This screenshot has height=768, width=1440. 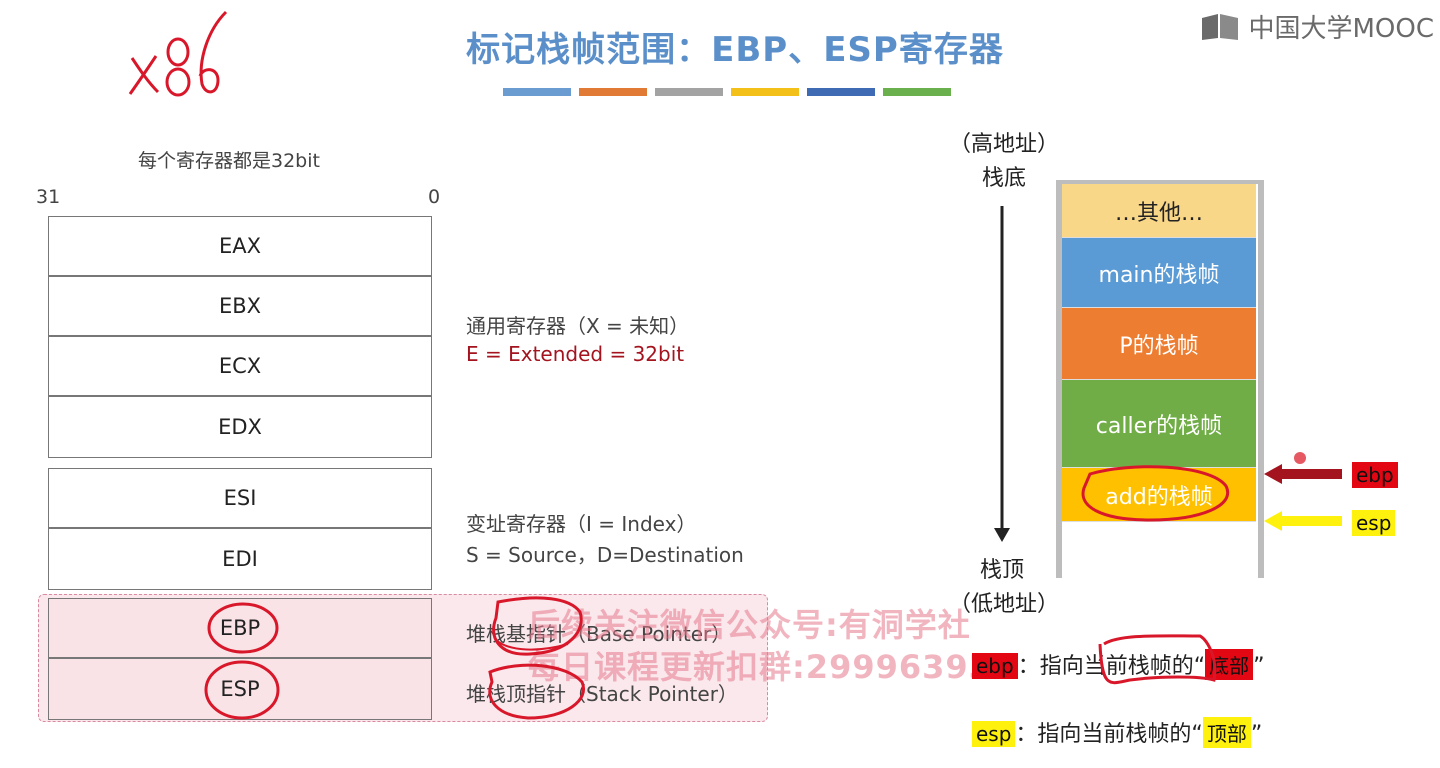 I want to click on esp-stack-tag: esp, so click(x=1374, y=523).